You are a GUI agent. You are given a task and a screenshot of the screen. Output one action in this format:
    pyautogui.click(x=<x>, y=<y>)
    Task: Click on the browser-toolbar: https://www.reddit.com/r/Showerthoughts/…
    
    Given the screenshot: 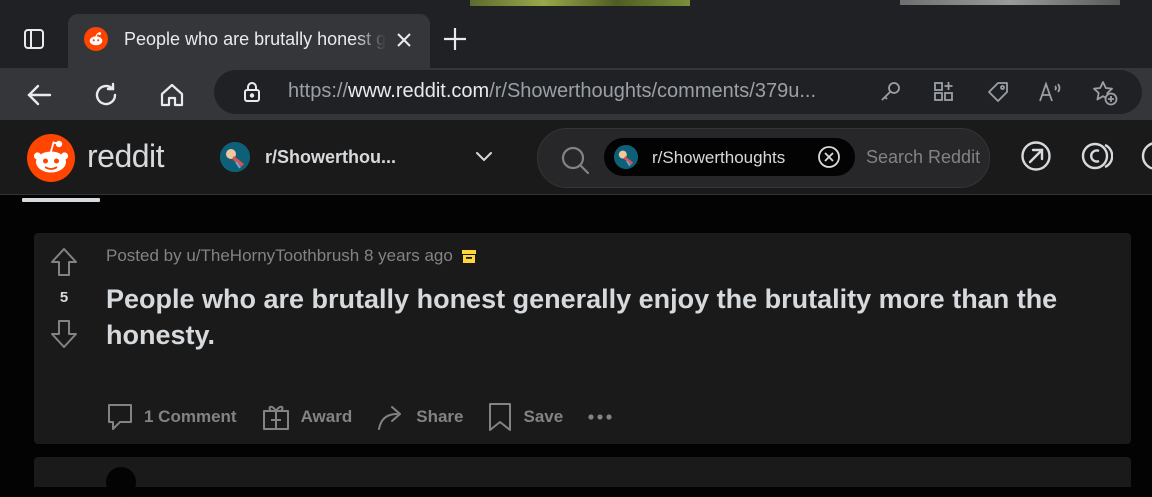 What is the action you would take?
    pyautogui.click(x=576, y=94)
    